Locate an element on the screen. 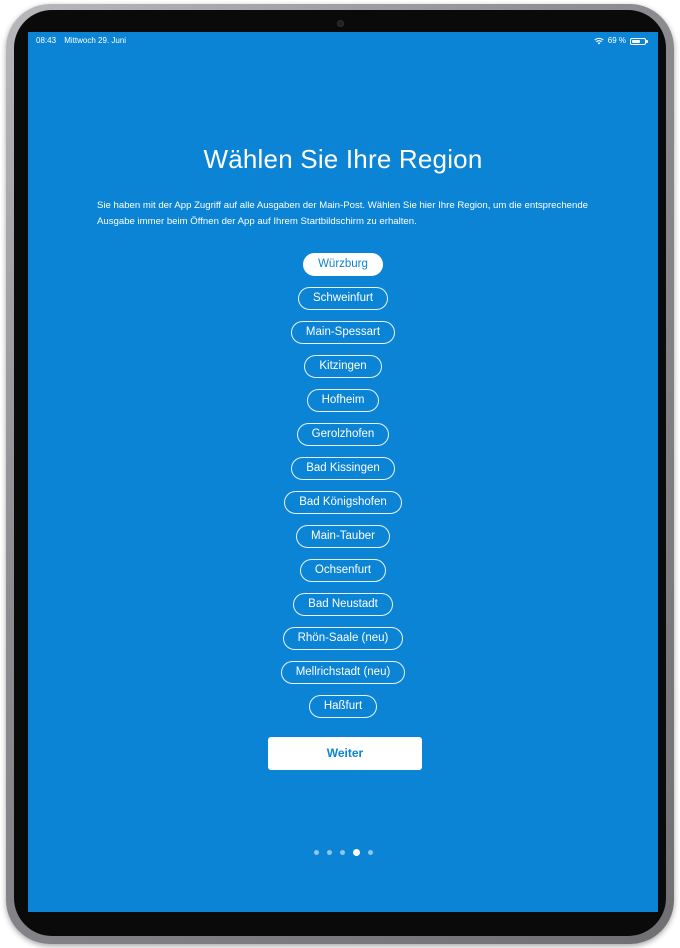 The image size is (680, 948). battery-level is located at coordinates (636, 41).